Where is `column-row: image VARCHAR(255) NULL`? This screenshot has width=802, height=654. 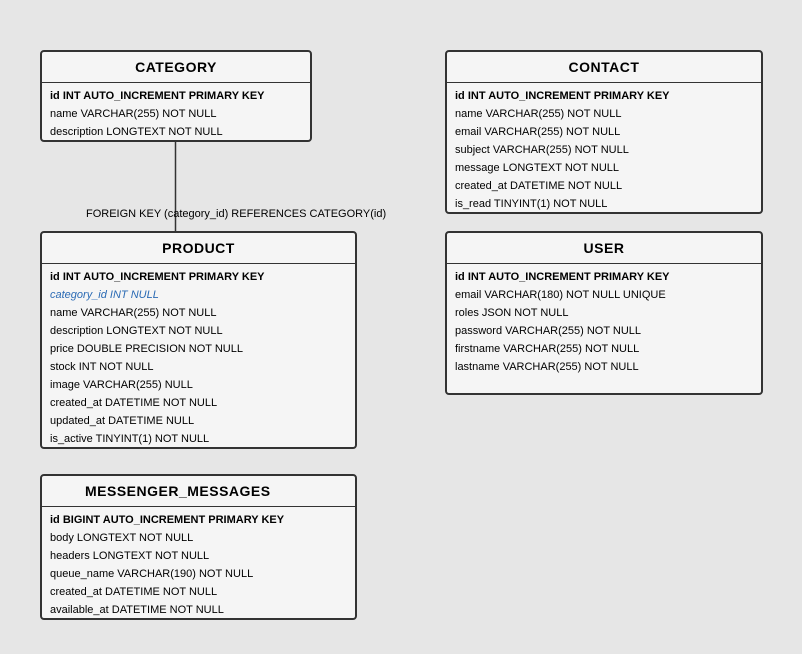 column-row: image VARCHAR(255) NULL is located at coordinates (121, 385).